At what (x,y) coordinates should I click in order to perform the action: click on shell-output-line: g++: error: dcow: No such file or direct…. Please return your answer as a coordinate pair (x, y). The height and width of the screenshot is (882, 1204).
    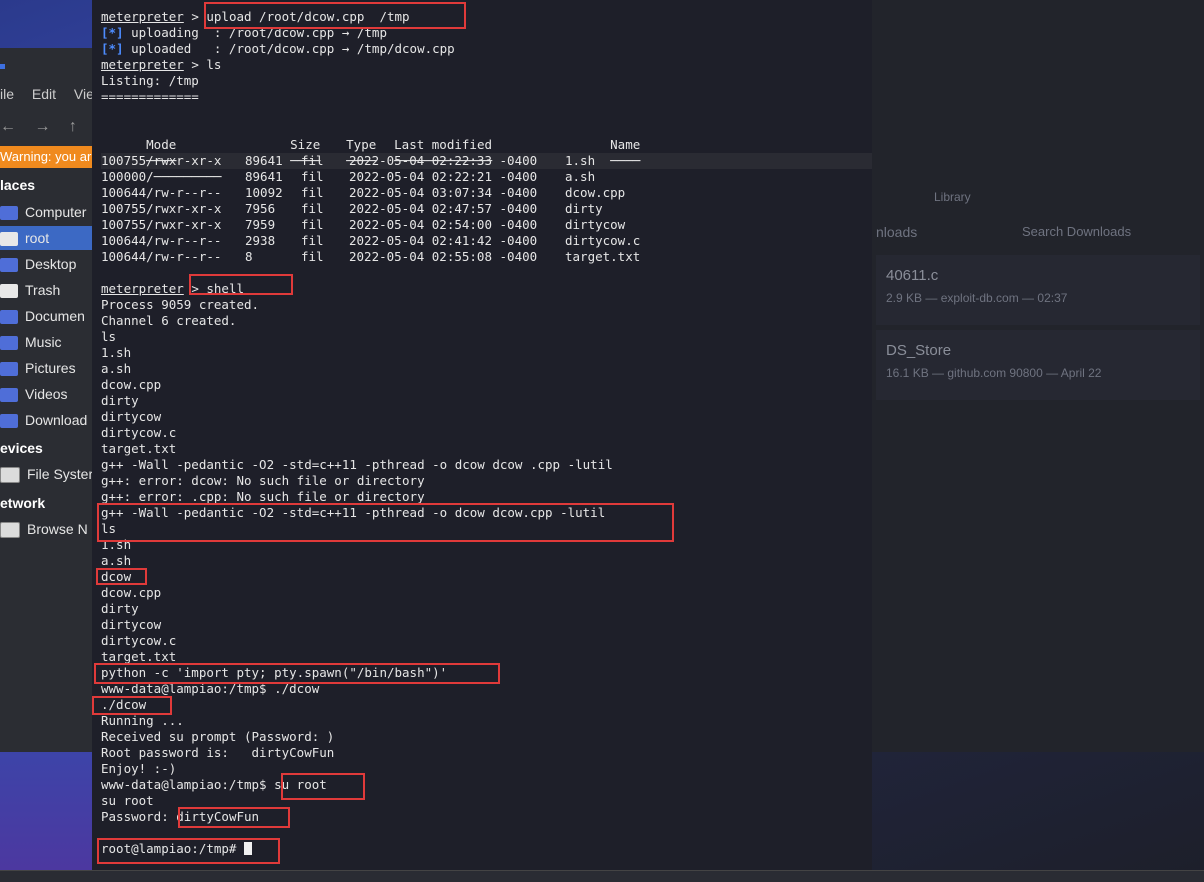
    Looking at the image, I should click on (263, 480).